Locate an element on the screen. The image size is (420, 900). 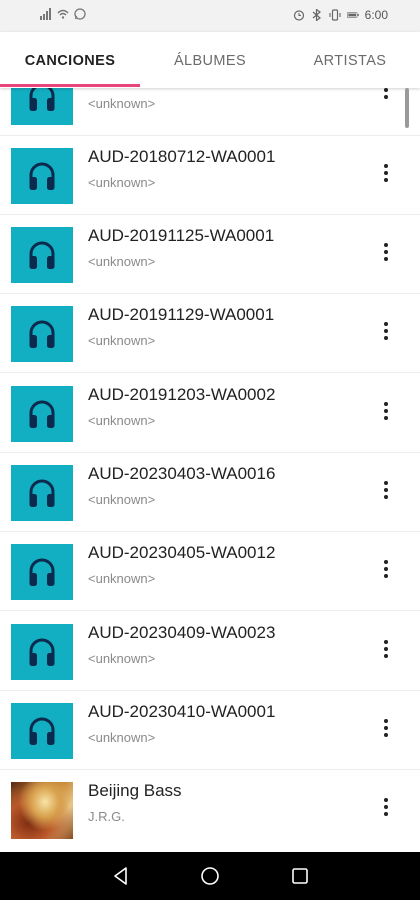
song-title: AUD-20191203-WA0002 is located at coordinates (182, 394).